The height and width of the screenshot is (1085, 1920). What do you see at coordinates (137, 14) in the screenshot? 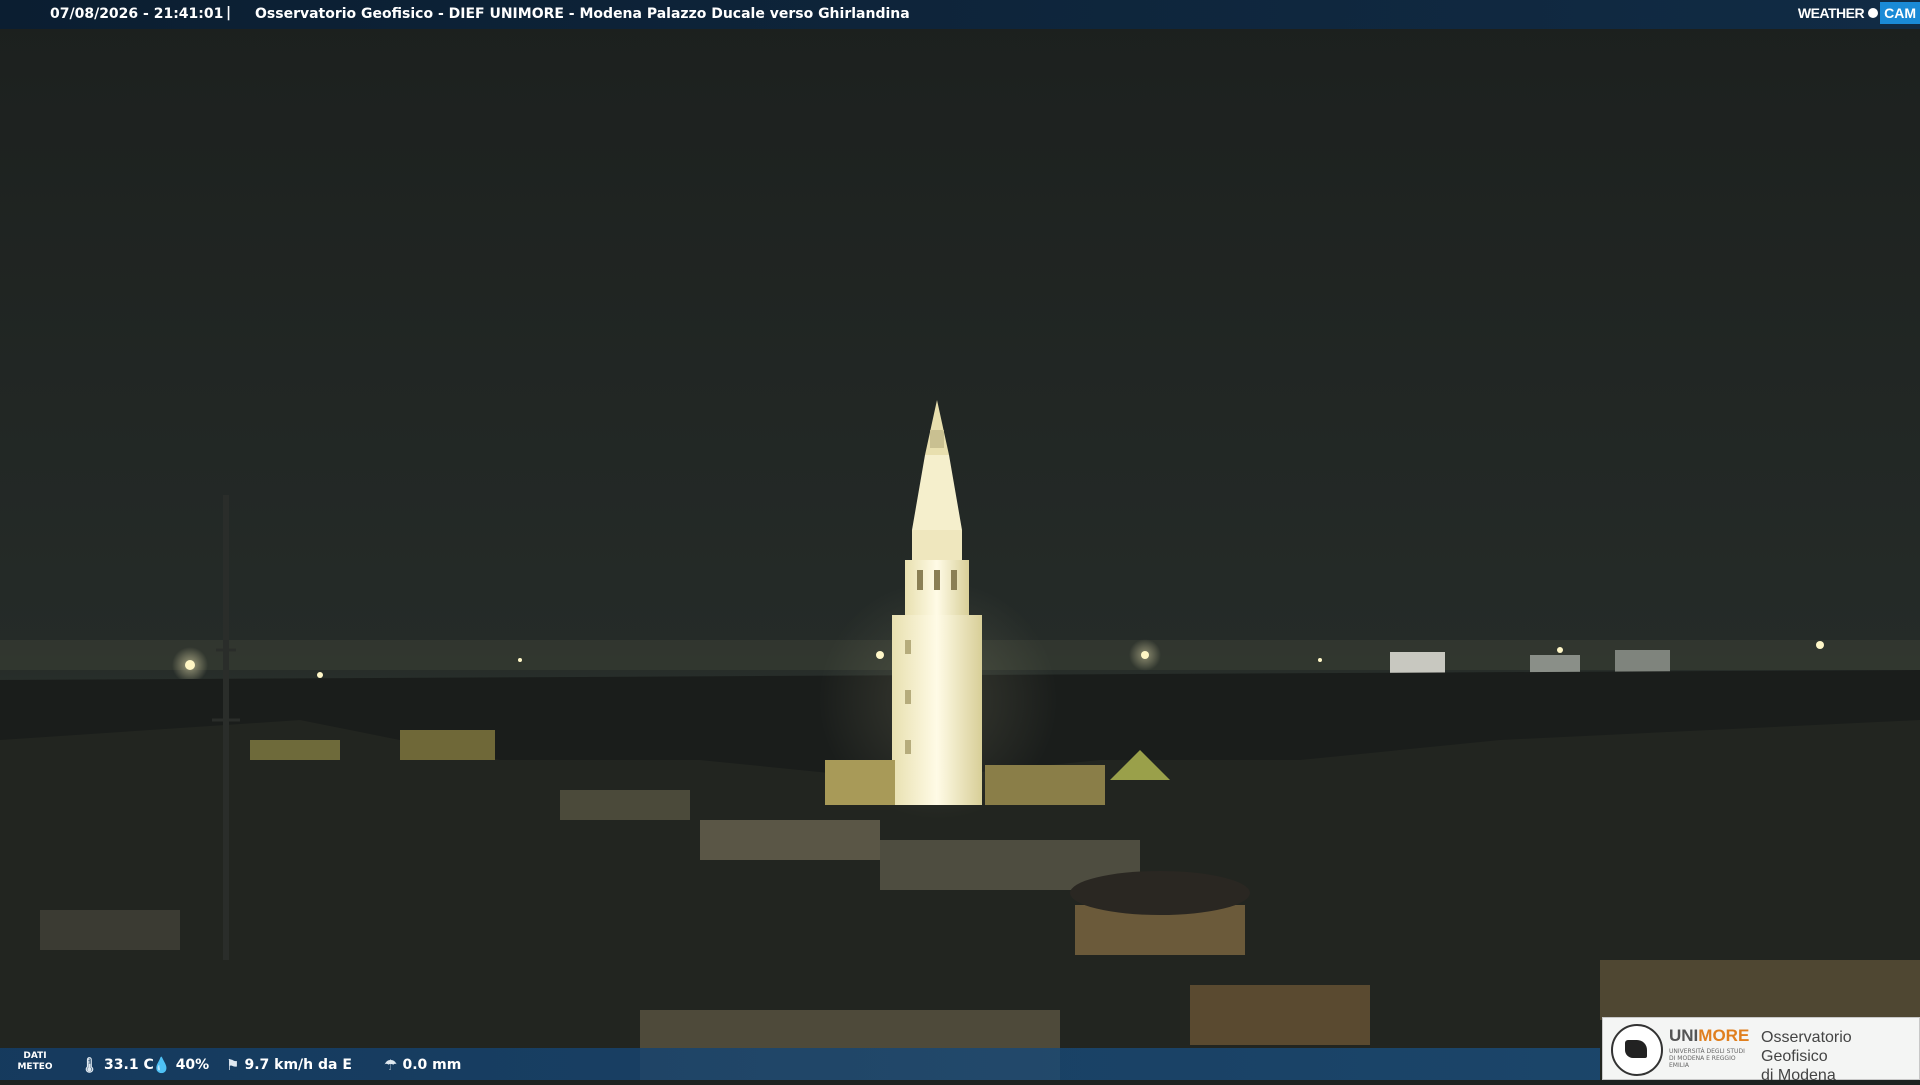
I see `timestamp: 07/08/2026 - 21:41:01` at bounding box center [137, 14].